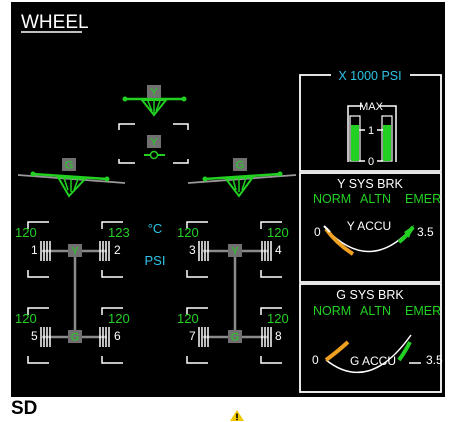  What do you see at coordinates (355, 143) in the screenshot?
I see `left-accu-bar` at bounding box center [355, 143].